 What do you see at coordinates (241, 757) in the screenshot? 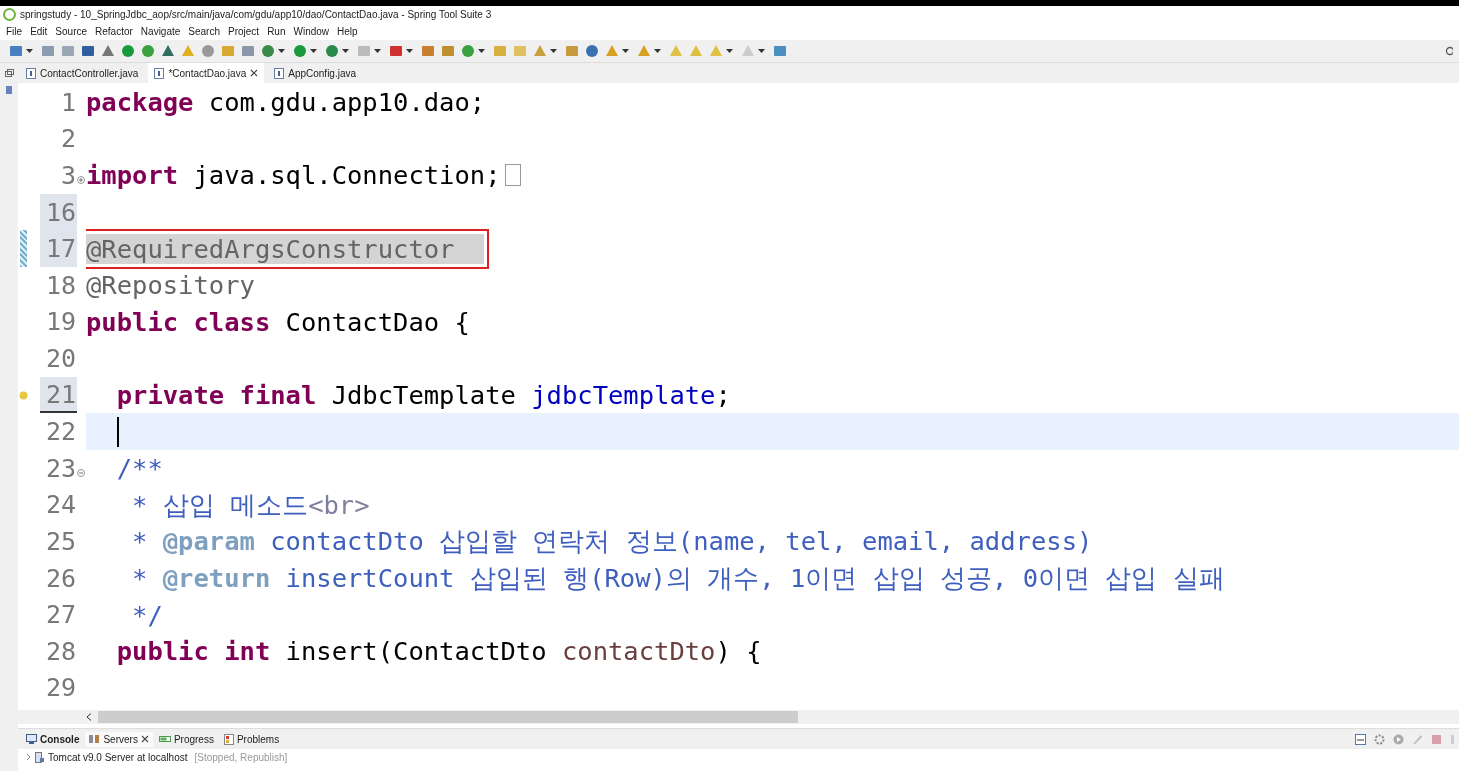
I see `server-status: [Stopped, Republish]` at bounding box center [241, 757].